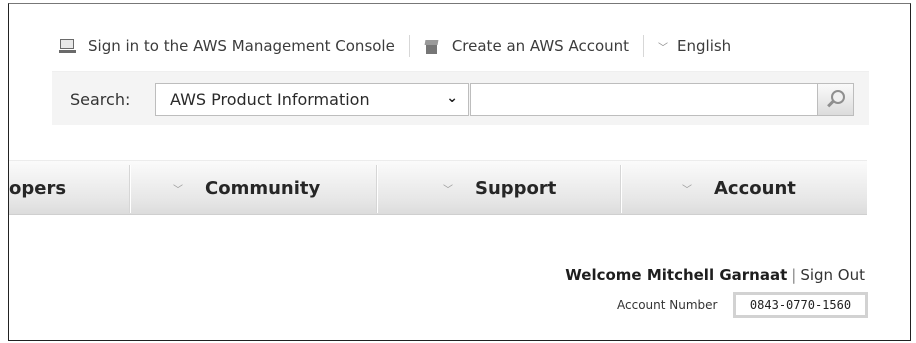  What do you see at coordinates (241, 46) in the screenshot?
I see `signin-console-label: Sign in to the AWS Management Console` at bounding box center [241, 46].